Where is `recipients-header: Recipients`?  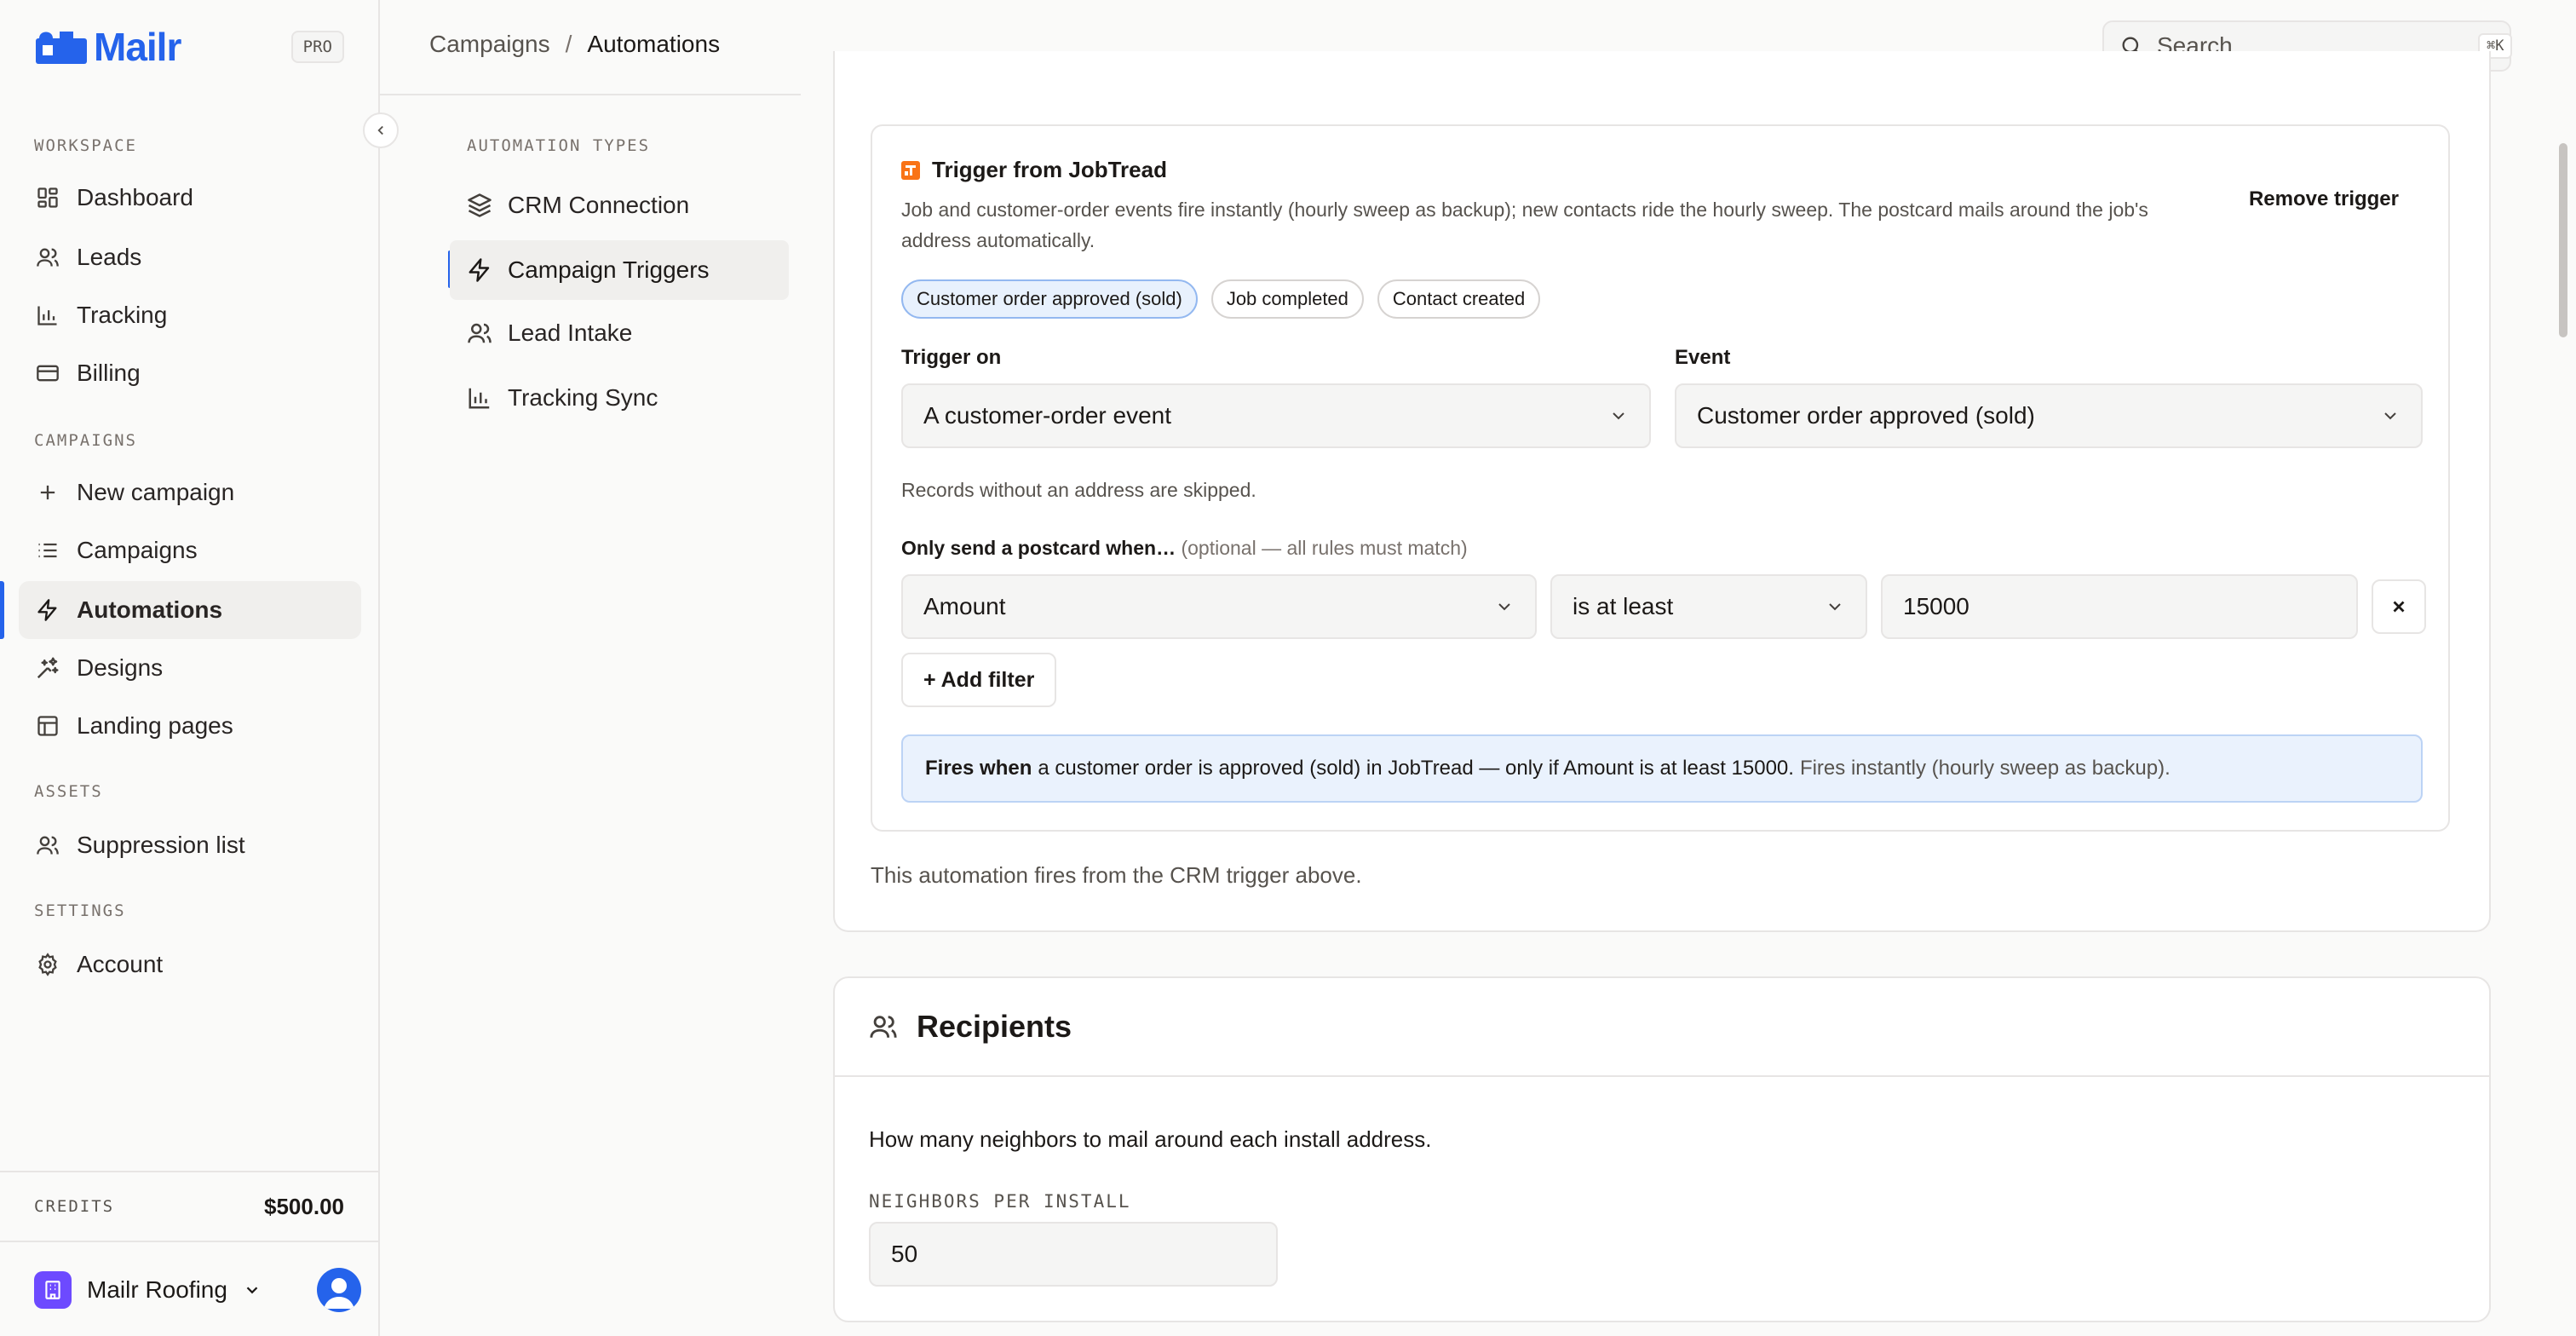 recipients-header: Recipients is located at coordinates (1662, 1027).